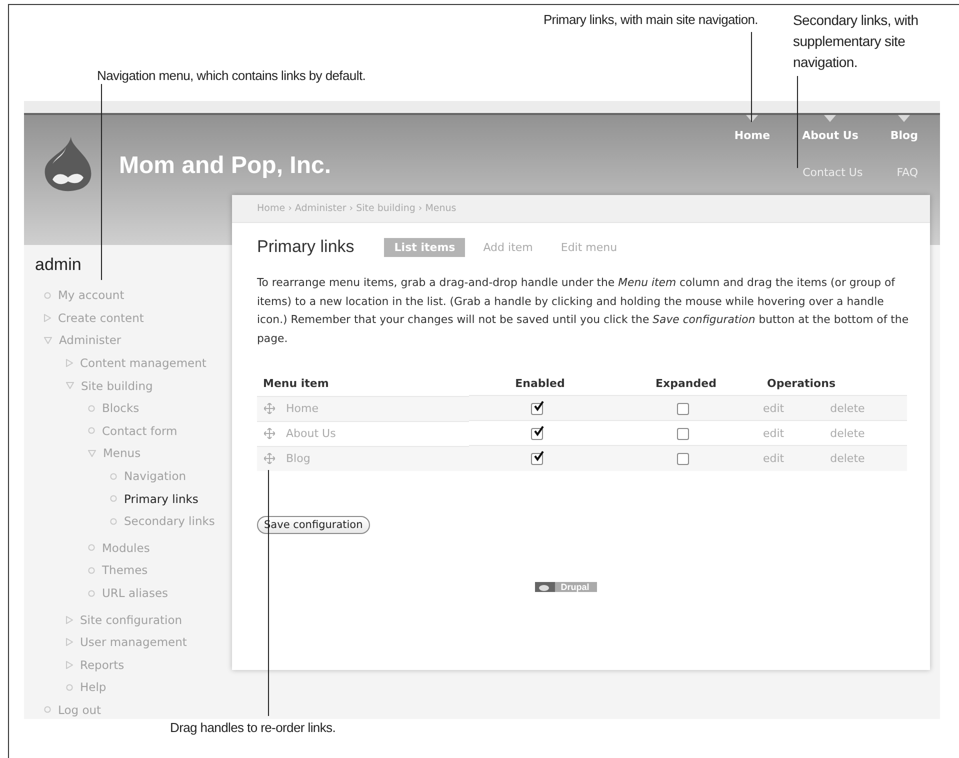  I want to click on powered-by-badge: Drupal, so click(566, 587).